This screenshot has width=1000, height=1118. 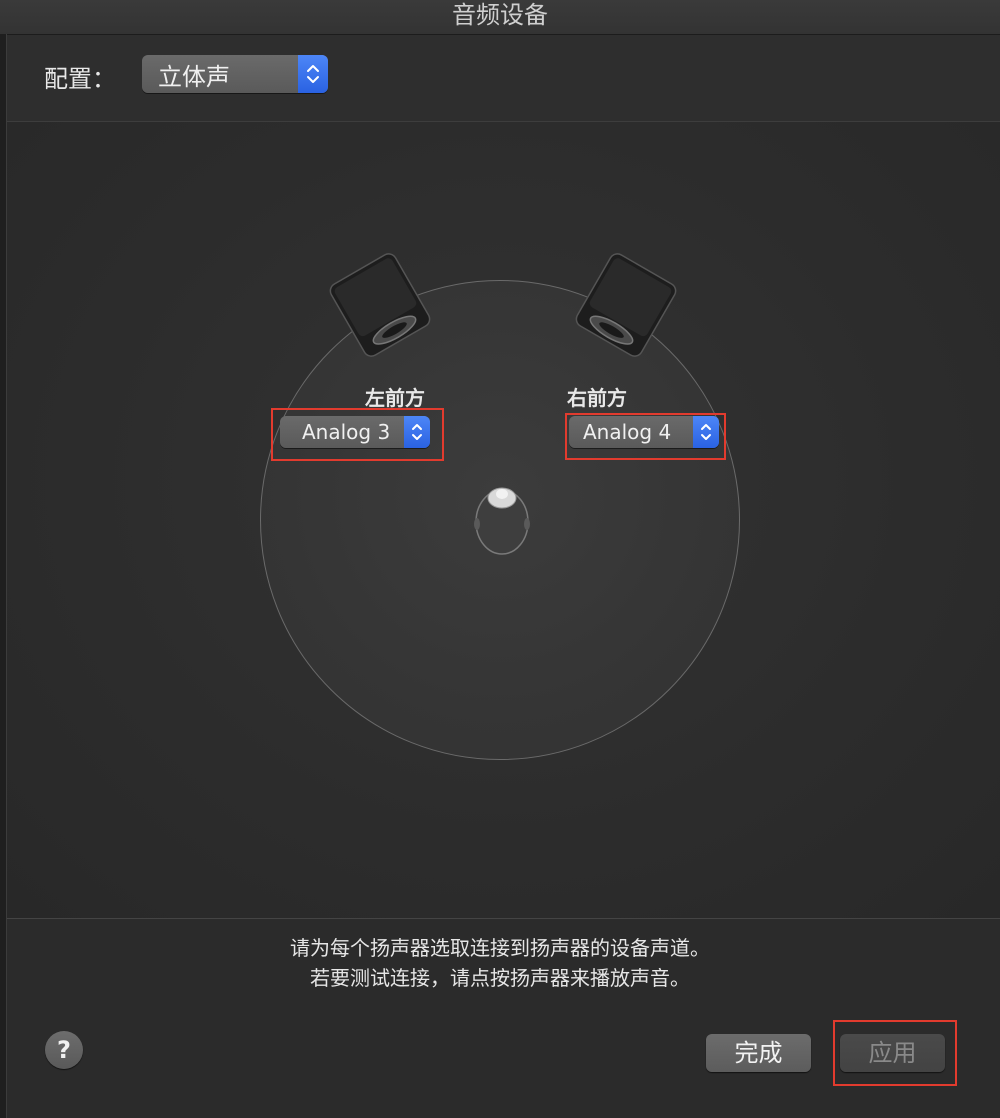 What do you see at coordinates (500, 17) in the screenshot?
I see `window-title: 音频设备` at bounding box center [500, 17].